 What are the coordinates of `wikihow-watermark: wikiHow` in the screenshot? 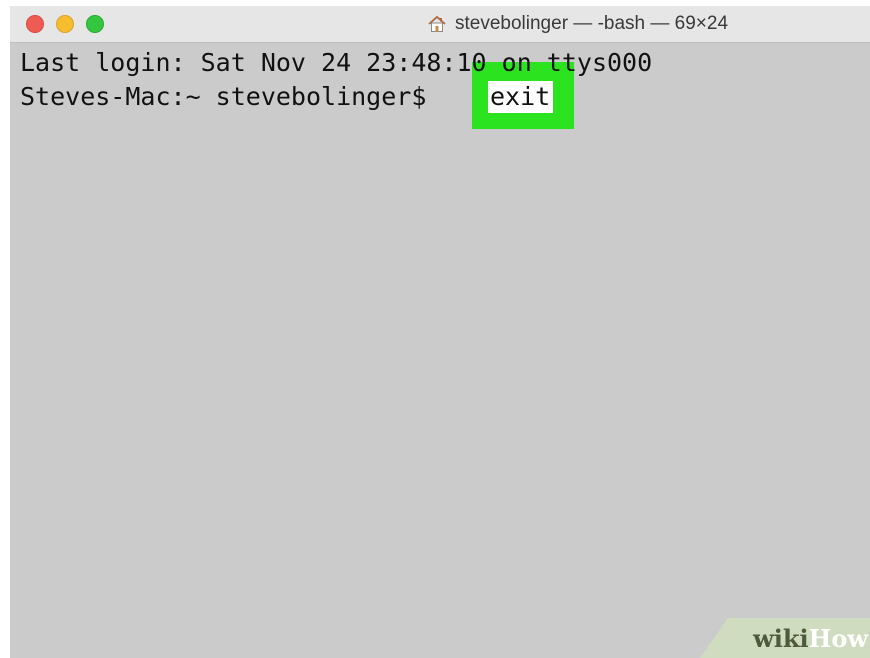 It's located at (785, 638).